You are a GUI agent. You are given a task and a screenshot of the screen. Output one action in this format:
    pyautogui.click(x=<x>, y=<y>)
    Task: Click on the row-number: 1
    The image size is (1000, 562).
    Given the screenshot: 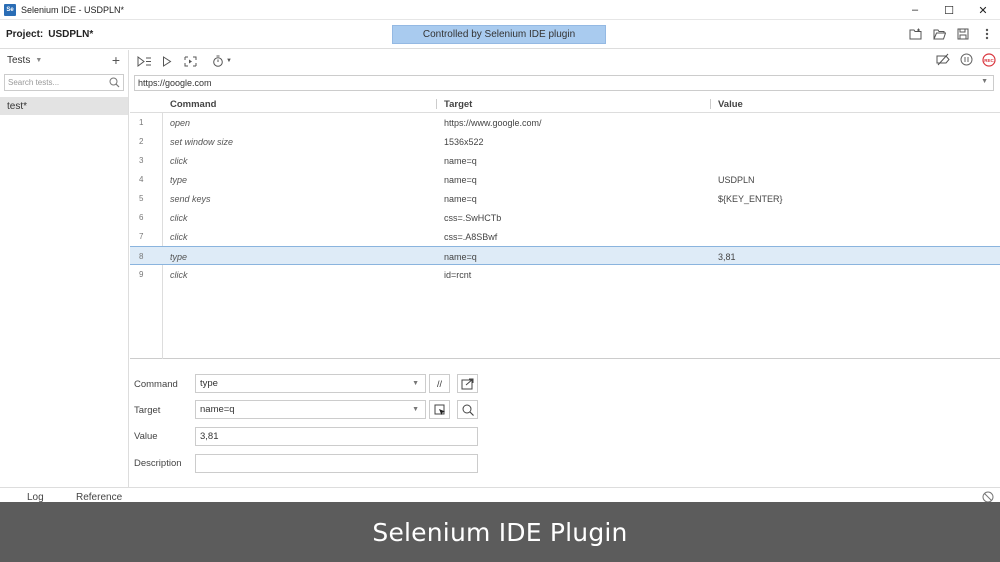 What is the action you would take?
    pyautogui.click(x=141, y=122)
    